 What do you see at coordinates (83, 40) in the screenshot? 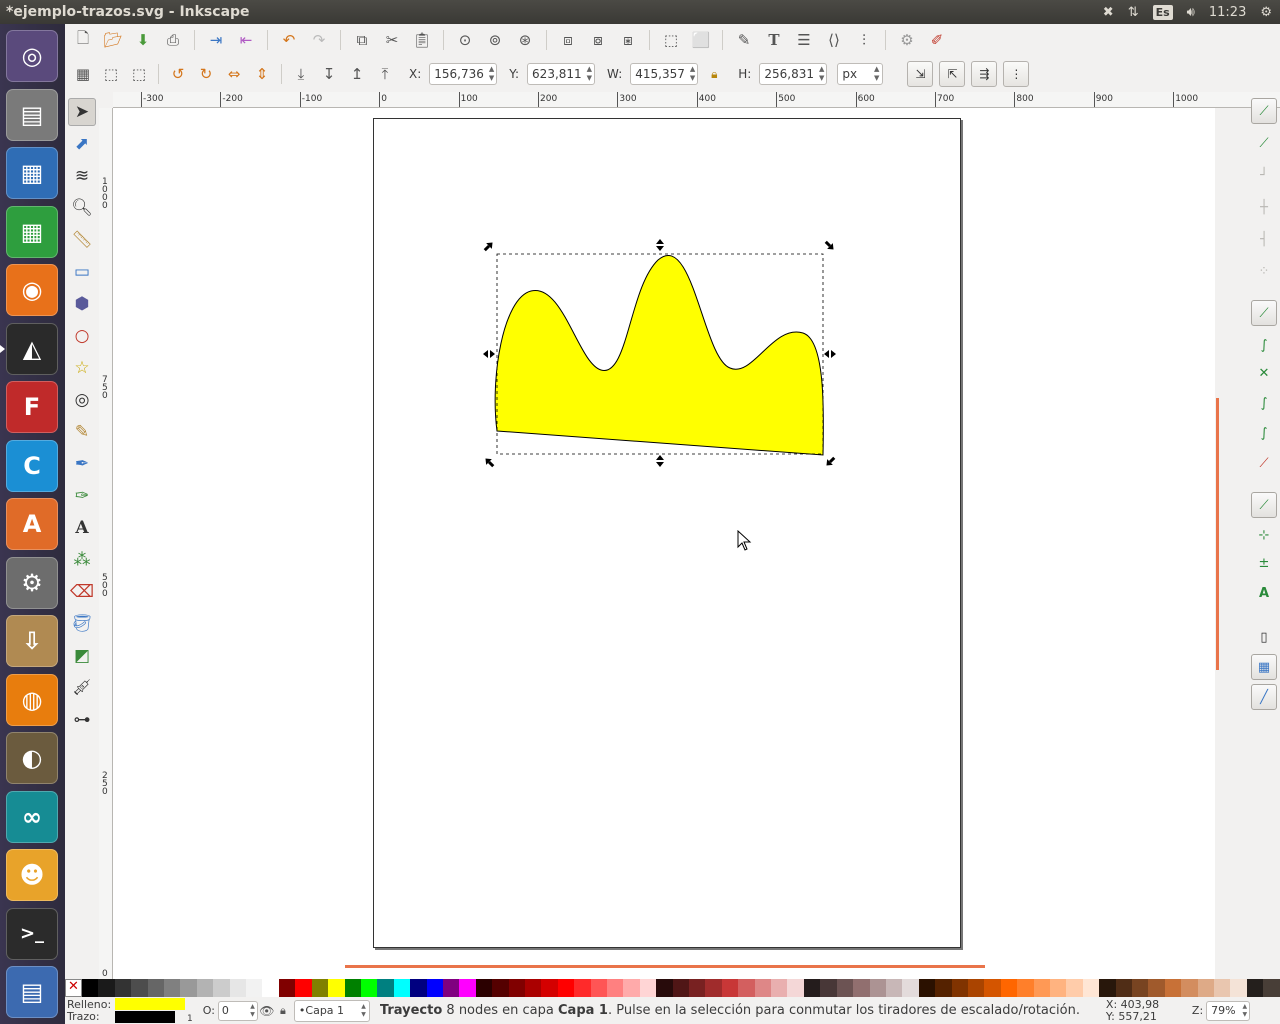
I see `new-document-icon: 🗋` at bounding box center [83, 40].